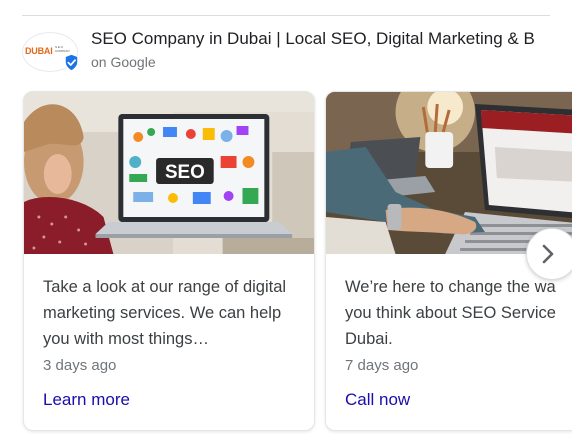  I want to click on post-text-line: Dubai., so click(369, 339).